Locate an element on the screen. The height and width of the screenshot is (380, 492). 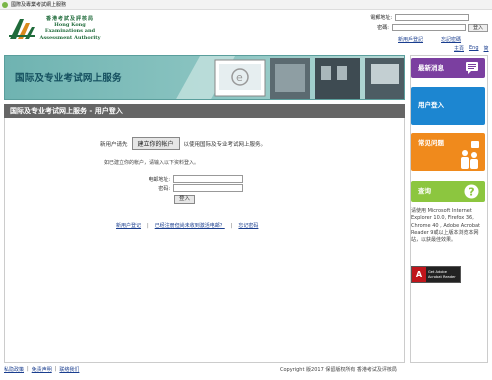
new-user-prompt: 新用户请先 建立你的帐户 以使用国际及专业考试网上服务。 is located at coordinates (183, 143).